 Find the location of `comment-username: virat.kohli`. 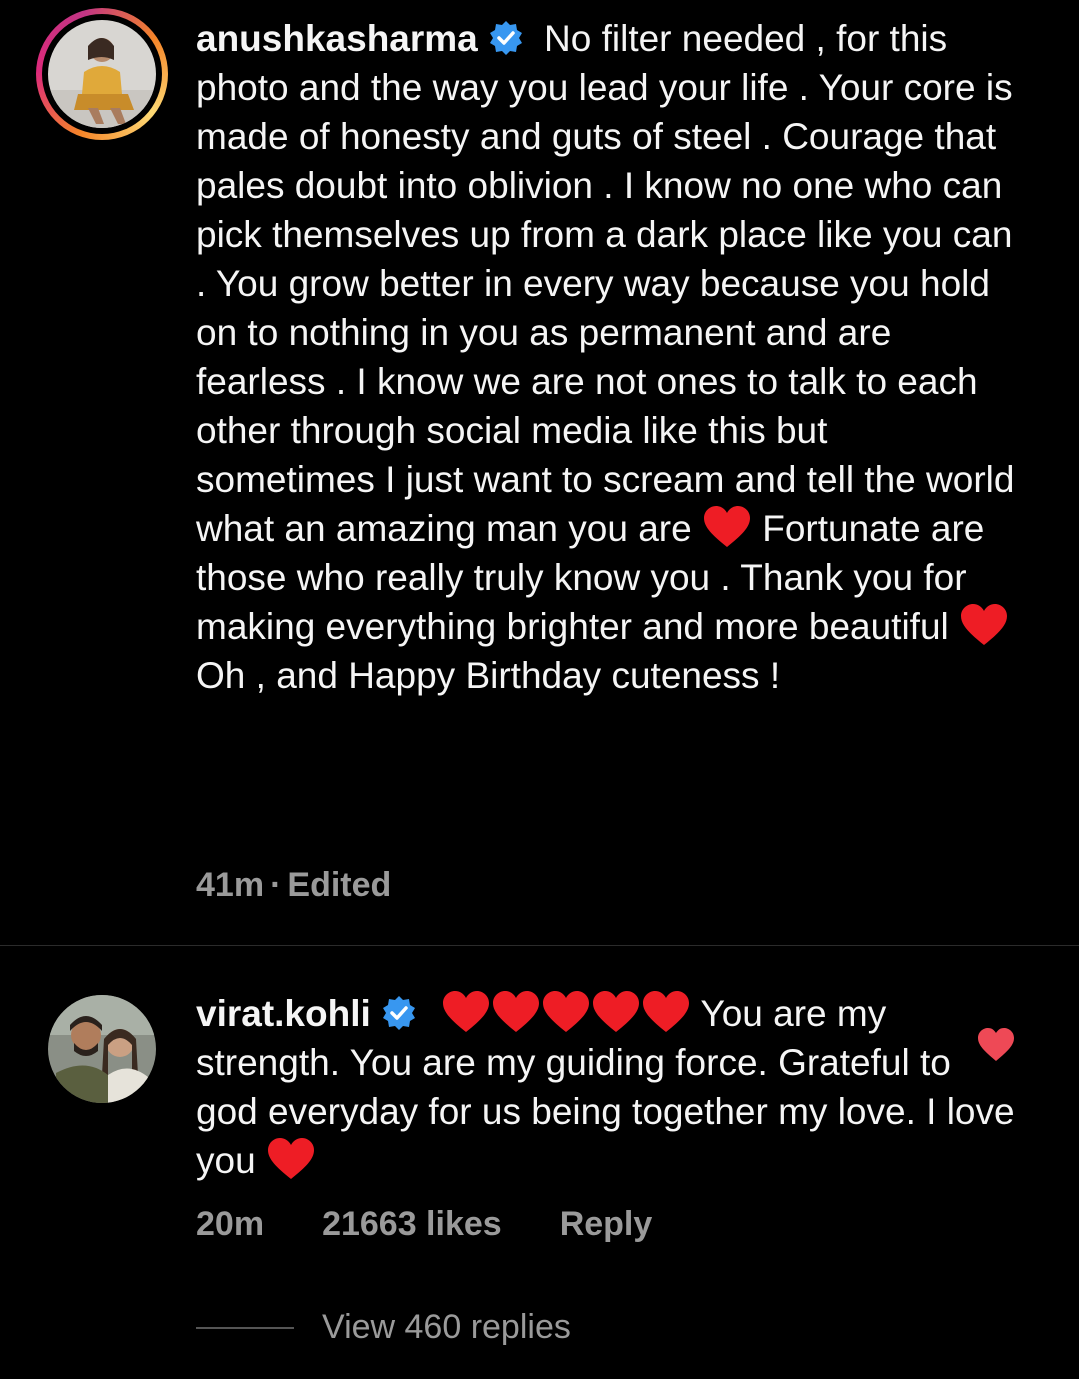

comment-username: virat.kohli is located at coordinates (283, 1013).